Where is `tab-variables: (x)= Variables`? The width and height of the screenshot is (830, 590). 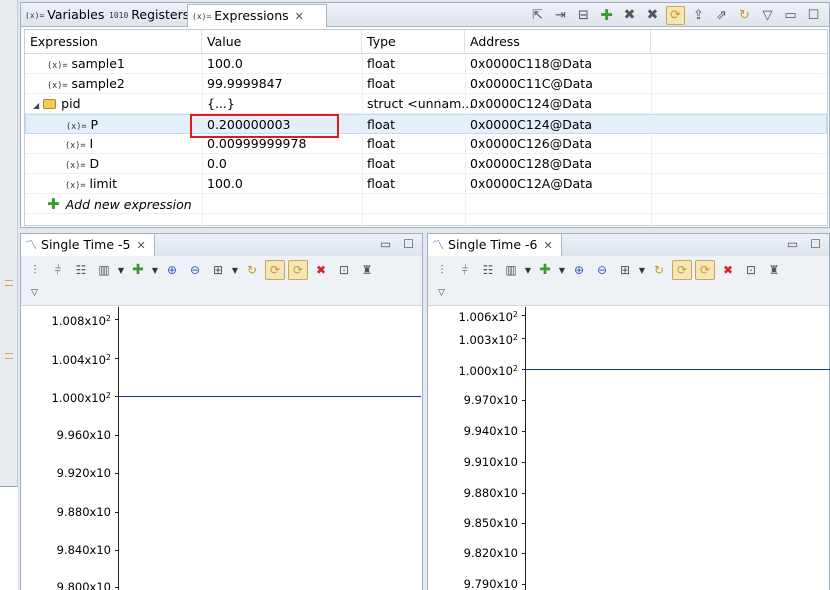 tab-variables: (x)= Variables is located at coordinates (63, 15).